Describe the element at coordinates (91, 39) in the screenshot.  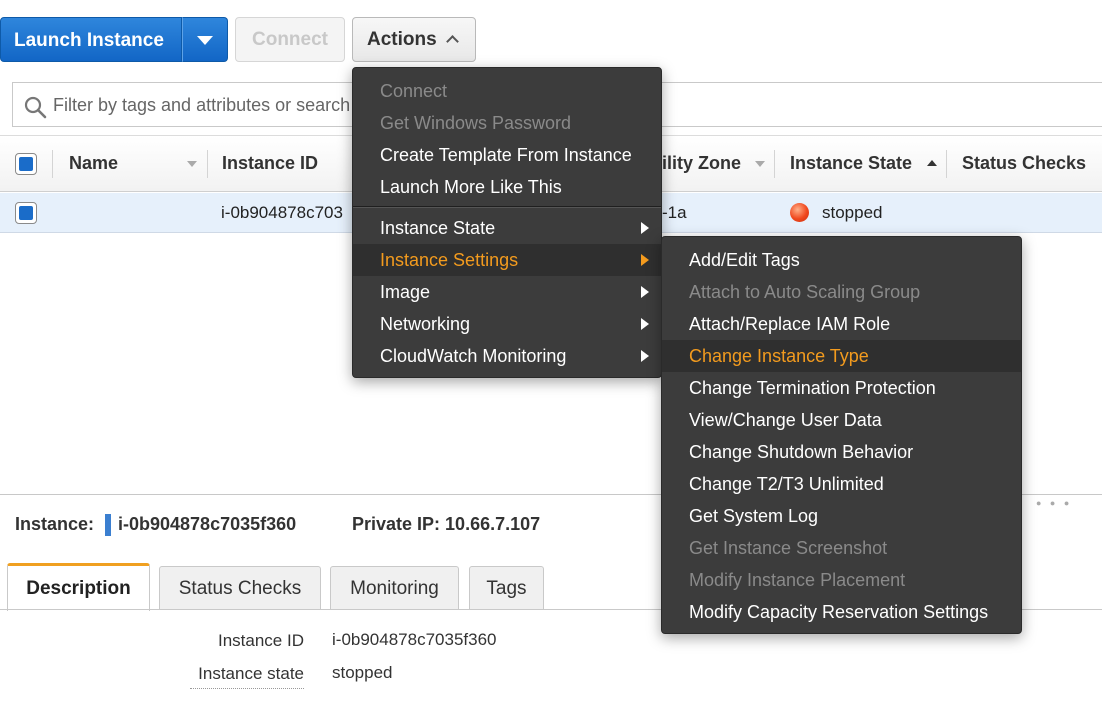
I see `launch-instance-button: Launch Instance` at that location.